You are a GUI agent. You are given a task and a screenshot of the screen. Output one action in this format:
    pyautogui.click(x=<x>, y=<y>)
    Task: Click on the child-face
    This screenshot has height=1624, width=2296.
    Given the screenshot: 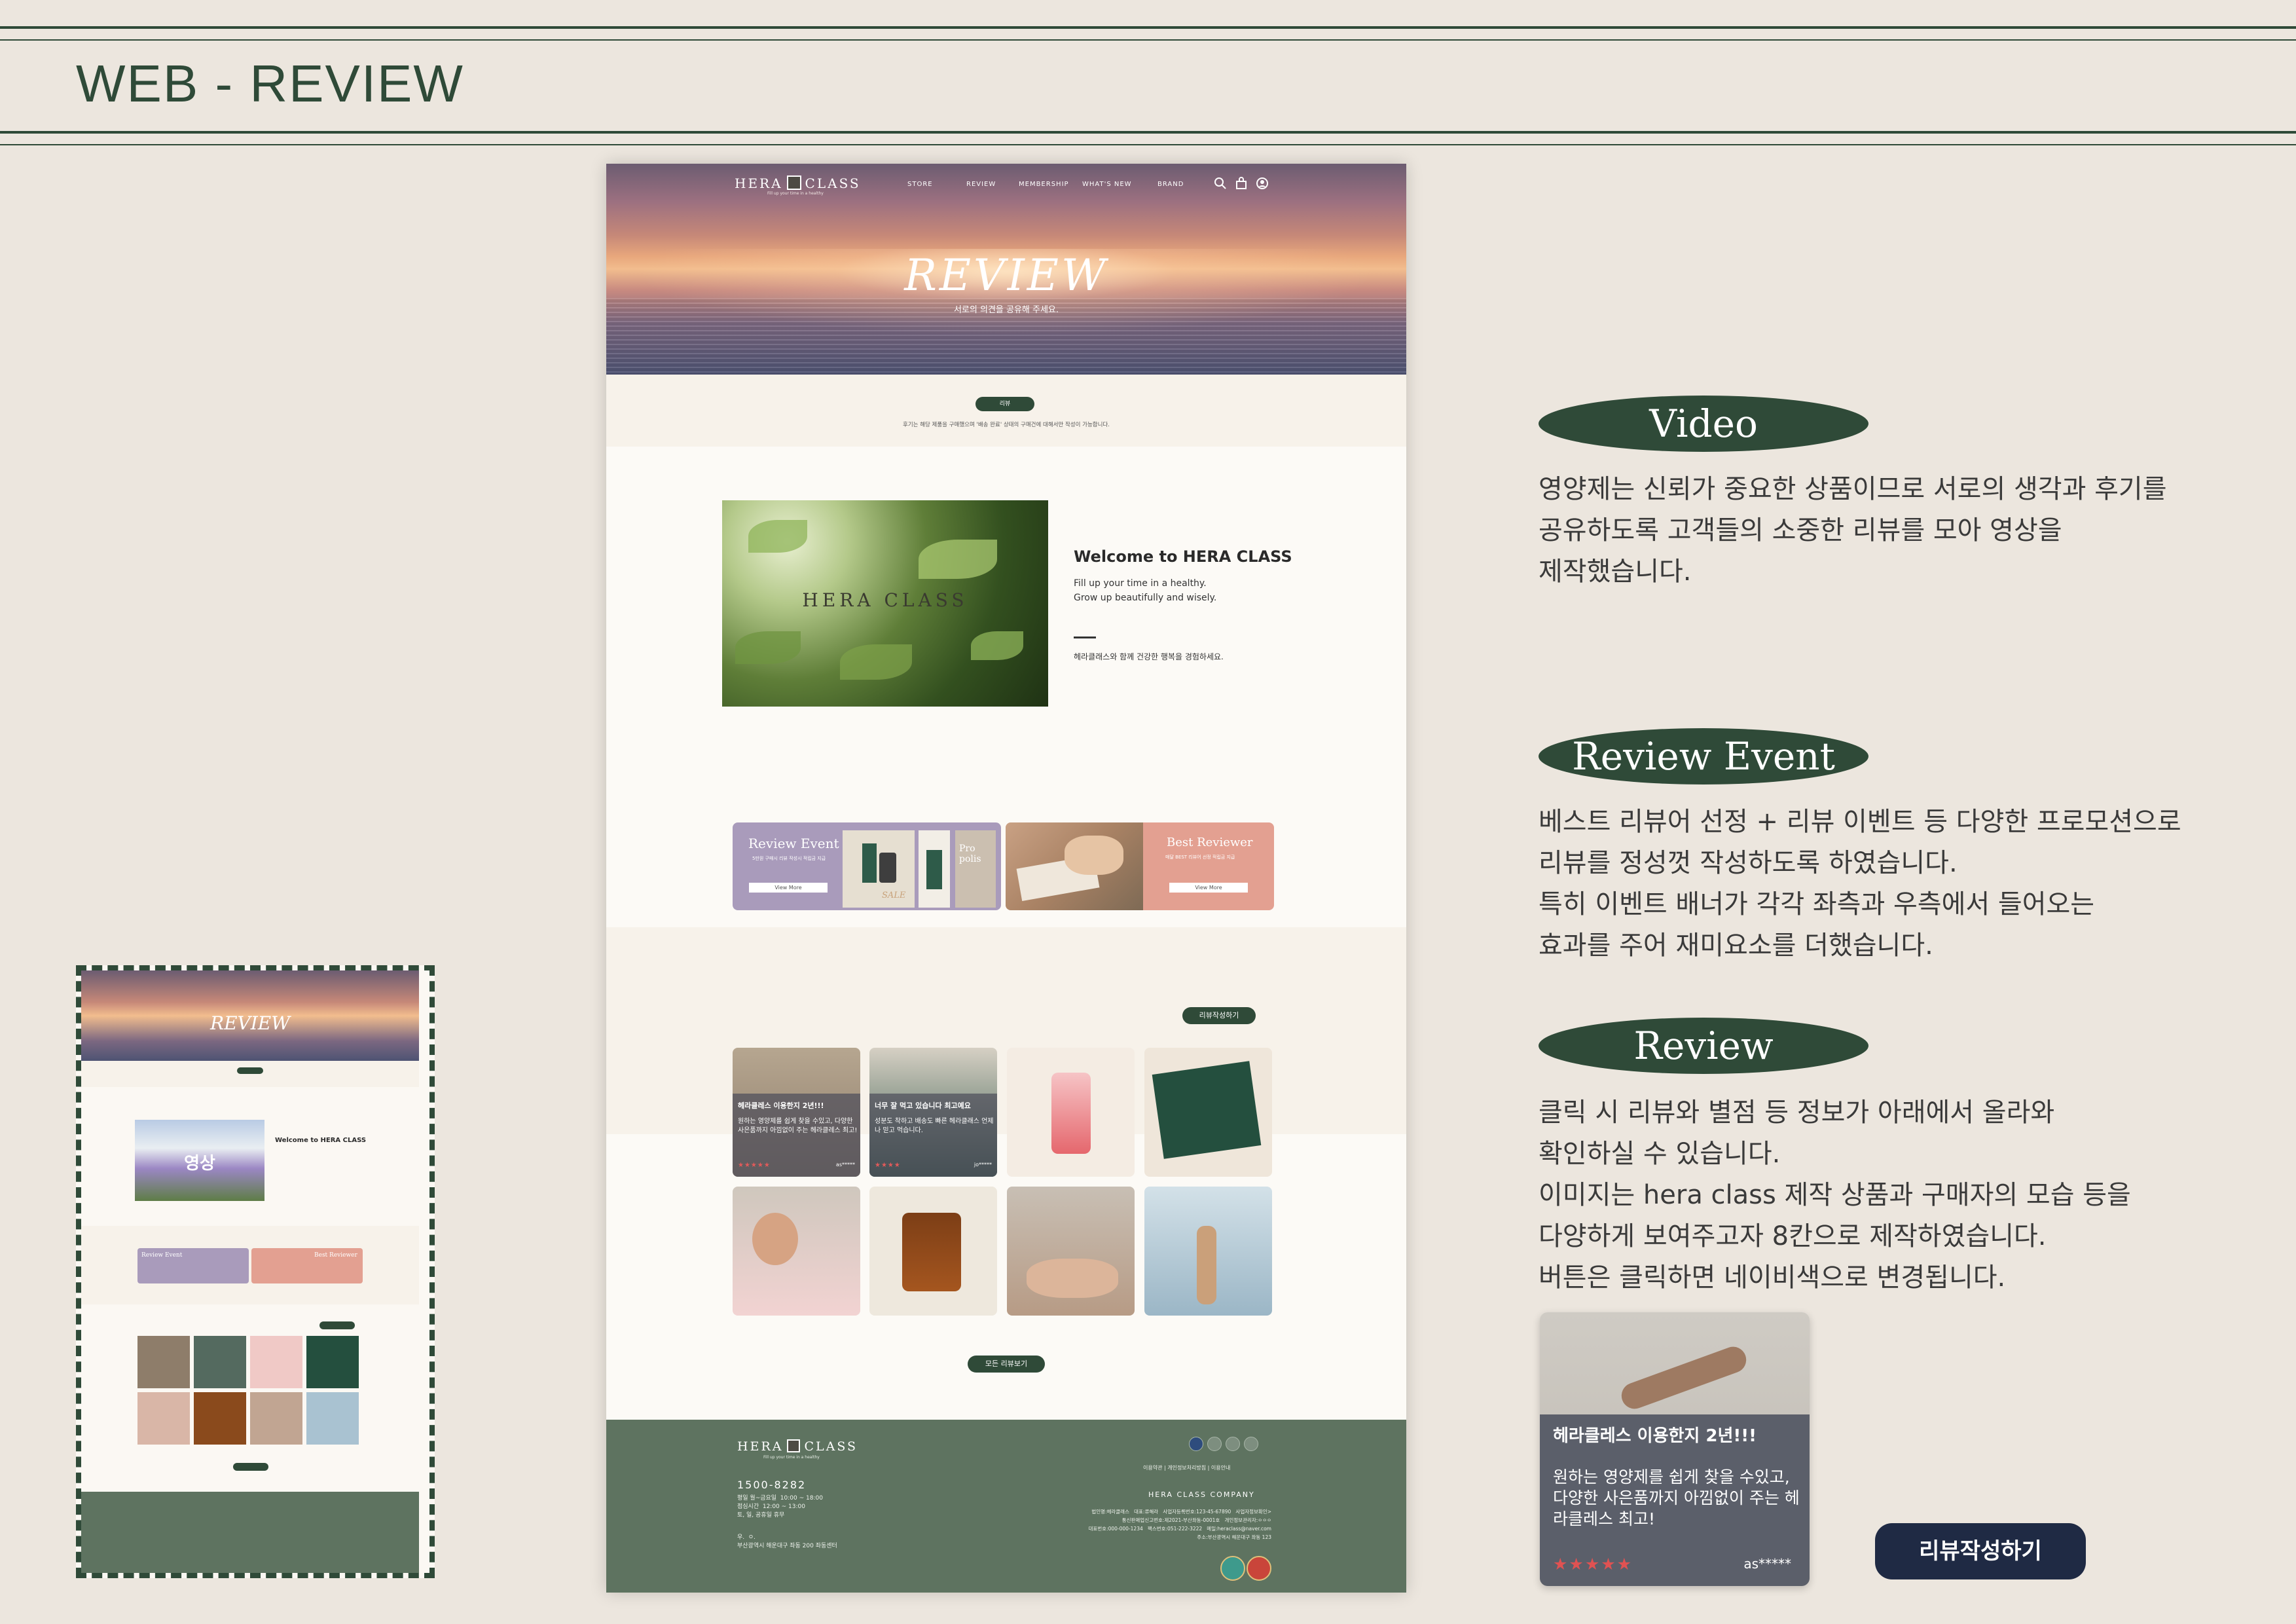 What is the action you would take?
    pyautogui.click(x=775, y=1239)
    